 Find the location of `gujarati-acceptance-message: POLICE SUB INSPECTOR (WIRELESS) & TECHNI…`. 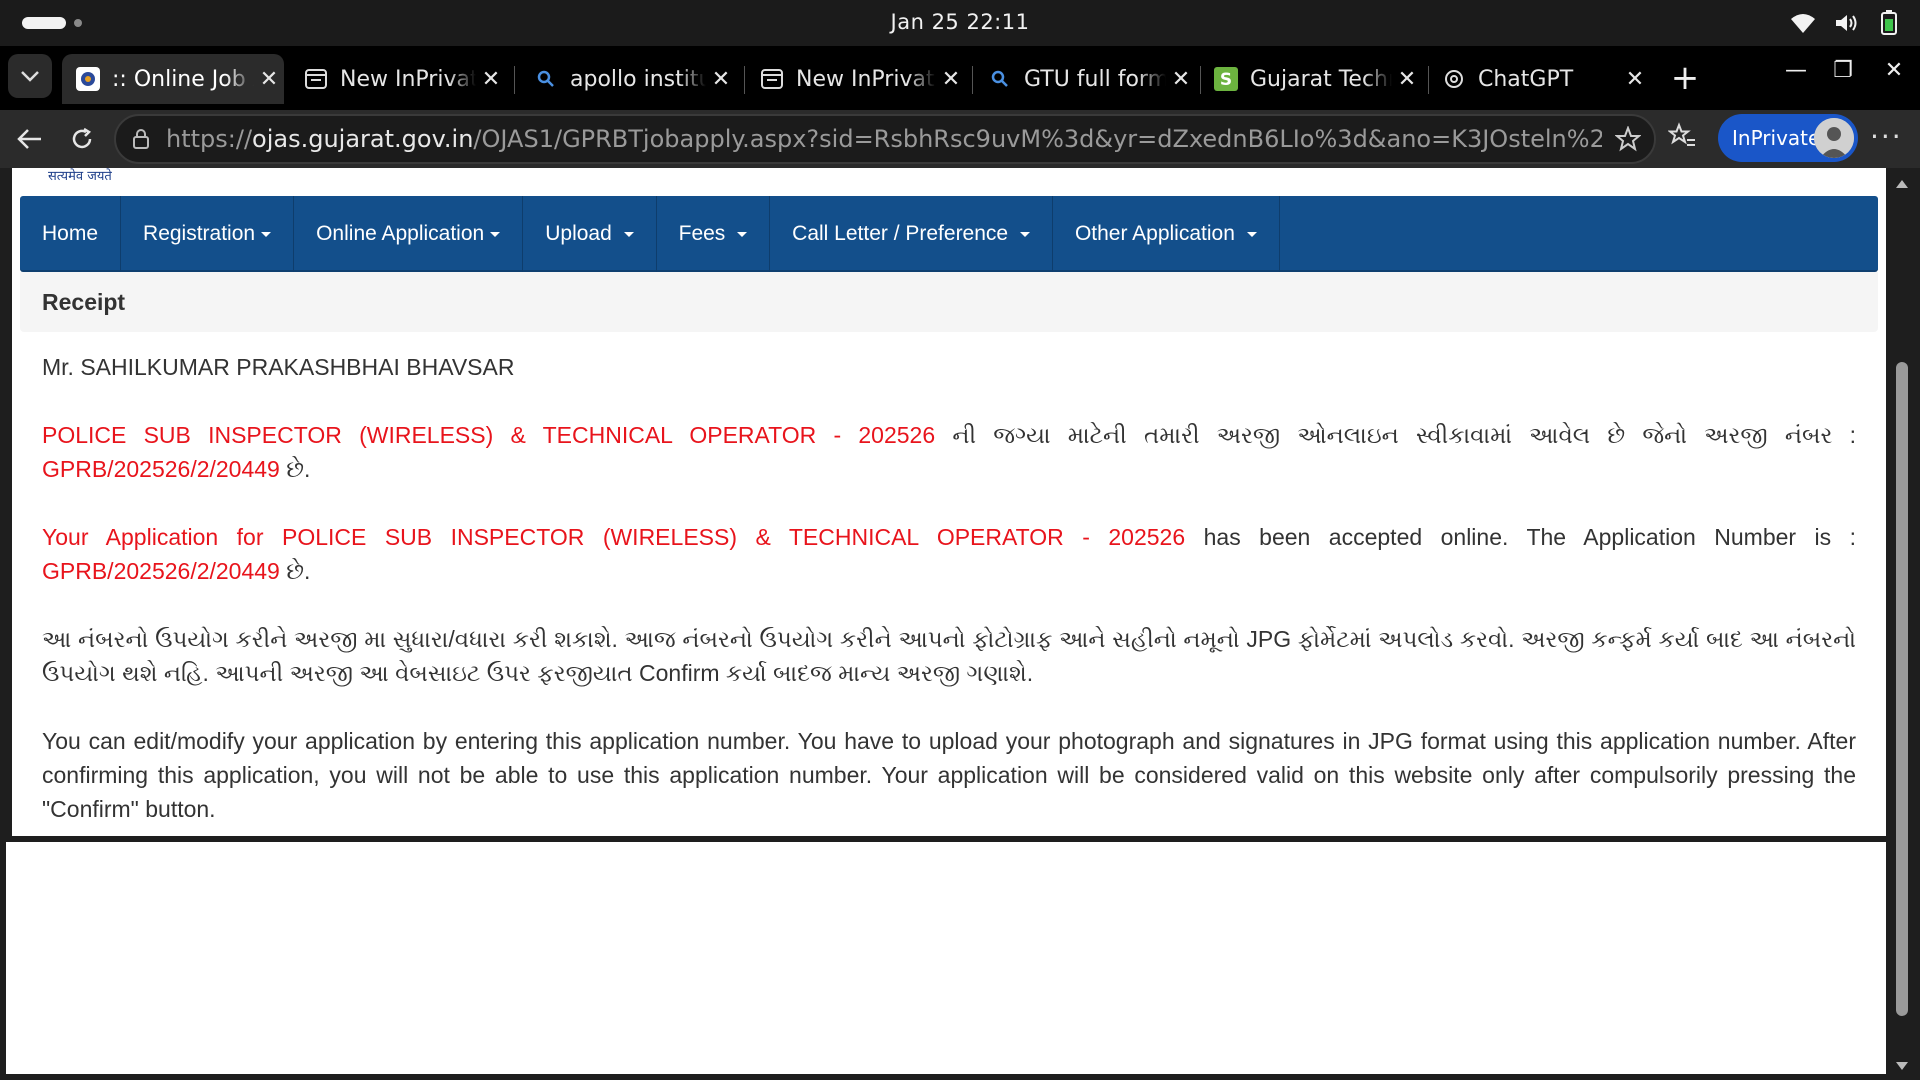

gujarati-acceptance-message: POLICE SUB INSPECTOR (WIRELESS) & TECHNI… is located at coordinates (949, 452).